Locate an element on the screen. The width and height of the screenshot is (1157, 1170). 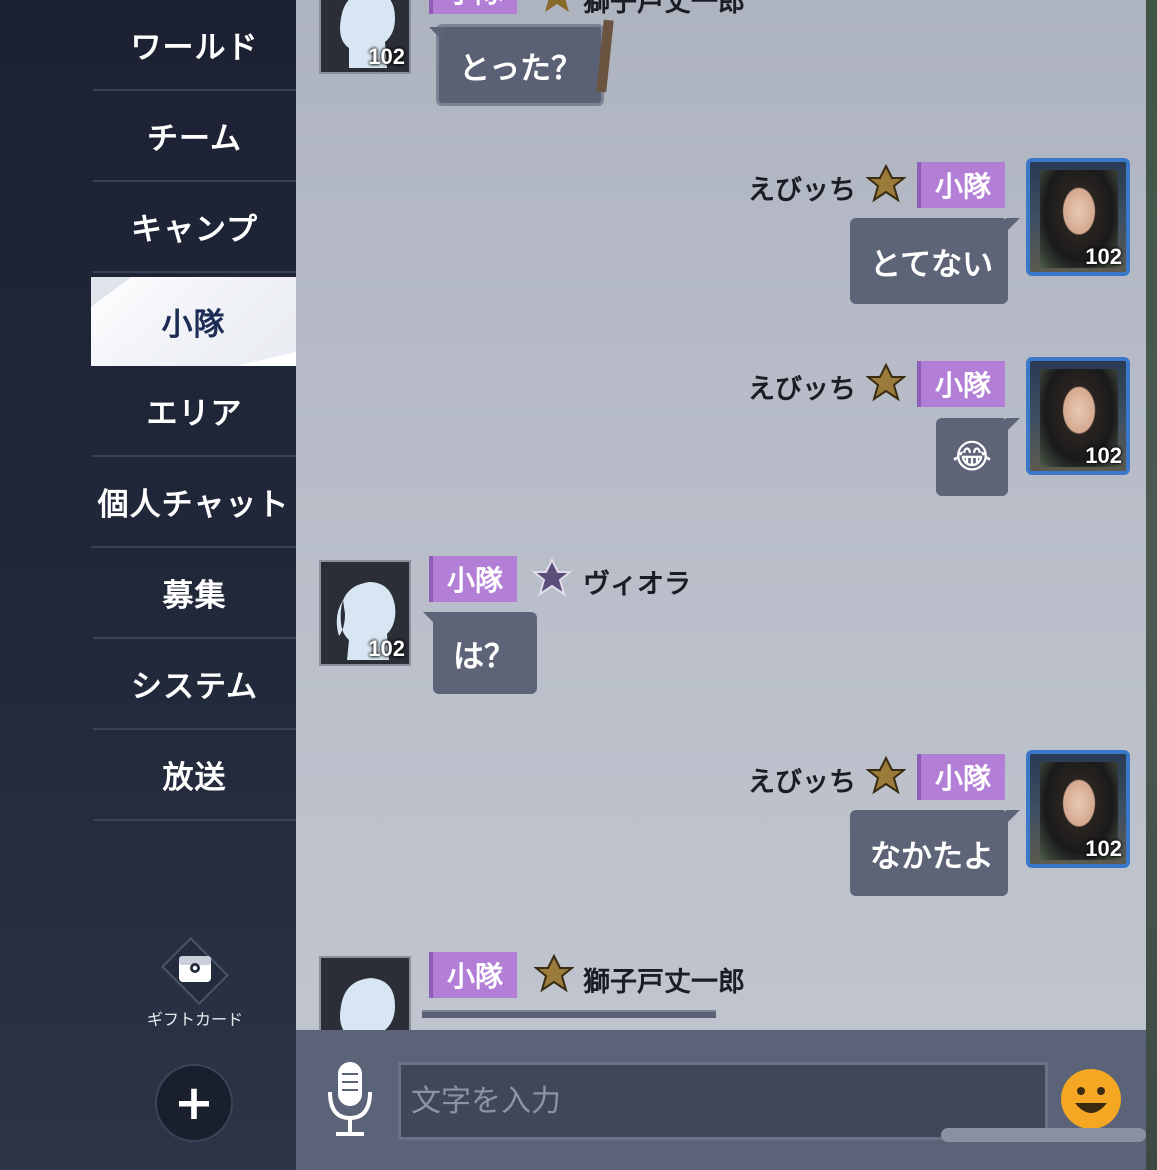
horizontal-scrollbar is located at coordinates (1043, 1135).